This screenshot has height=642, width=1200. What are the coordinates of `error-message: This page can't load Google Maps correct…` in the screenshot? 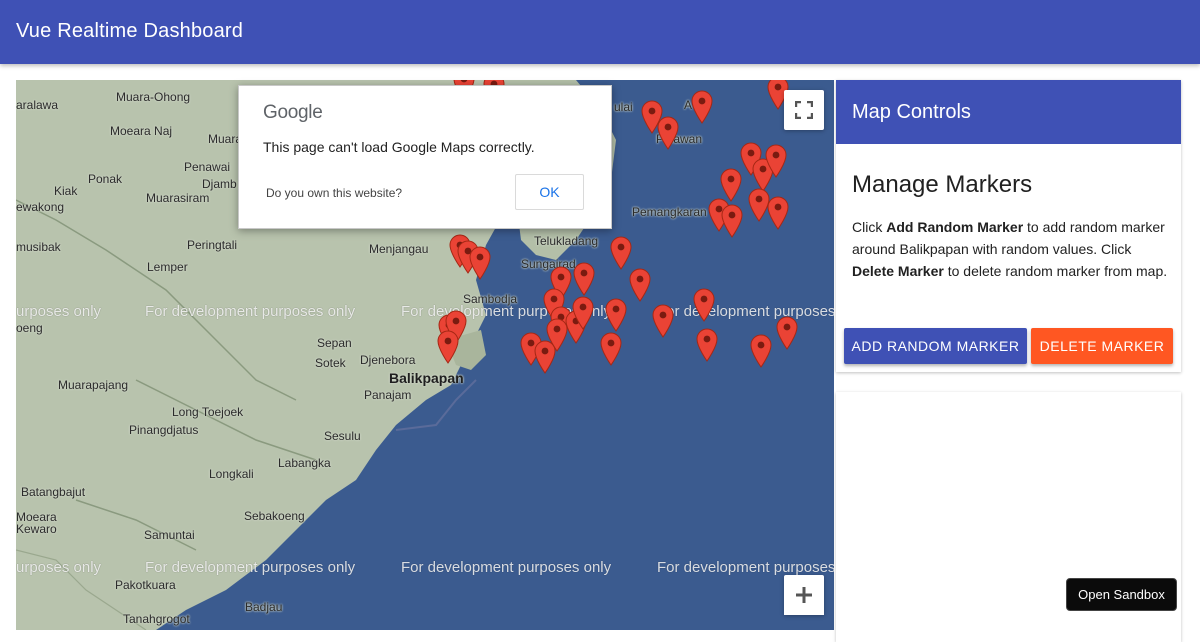 It's located at (399, 147).